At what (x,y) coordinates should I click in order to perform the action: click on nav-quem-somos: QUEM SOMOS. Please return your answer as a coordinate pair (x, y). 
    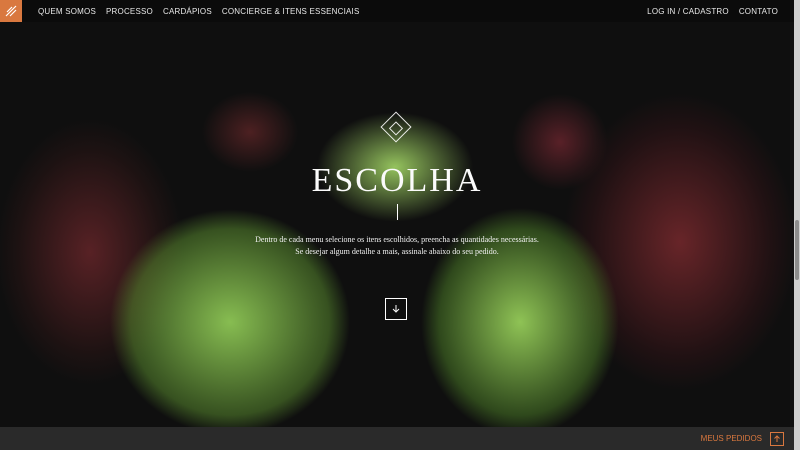
    Looking at the image, I should click on (67, 11).